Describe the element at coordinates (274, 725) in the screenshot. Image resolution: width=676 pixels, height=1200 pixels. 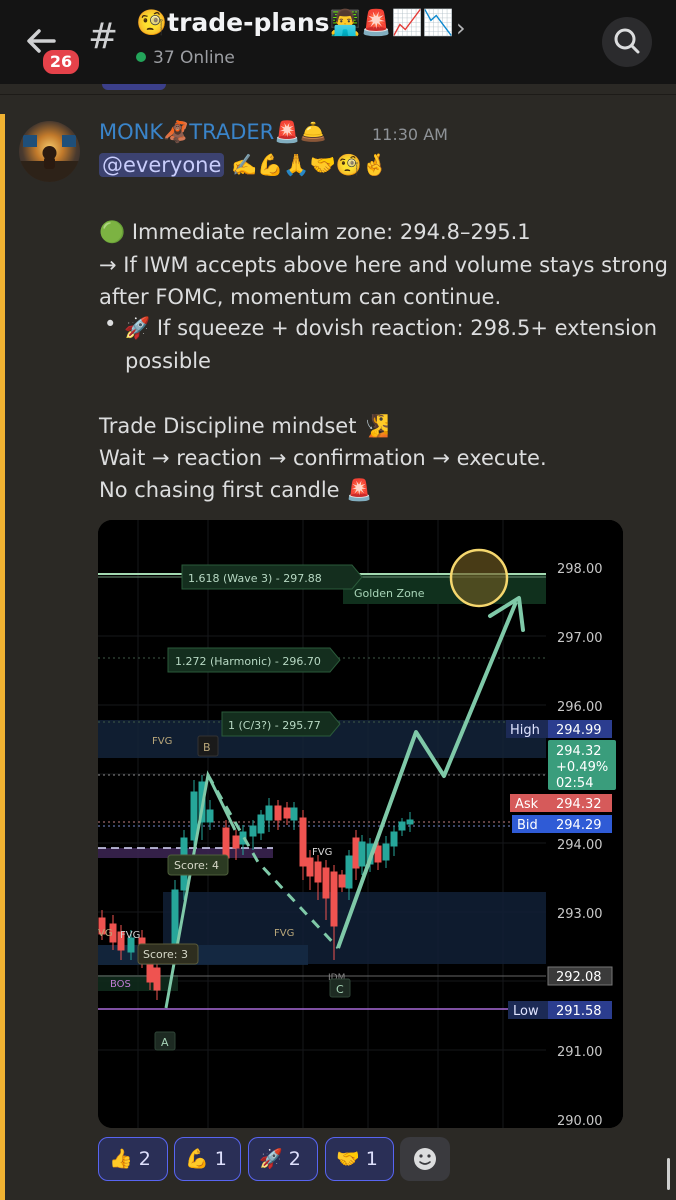
I see `fib-1-label: 1 (C/3?) - 295.77` at that location.